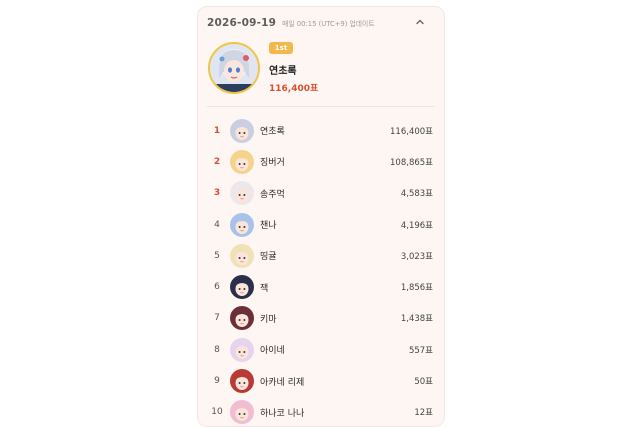 The width and height of the screenshot is (640, 427). I want to click on ranking-row: 4 챈나 4,196표, so click(321, 224).